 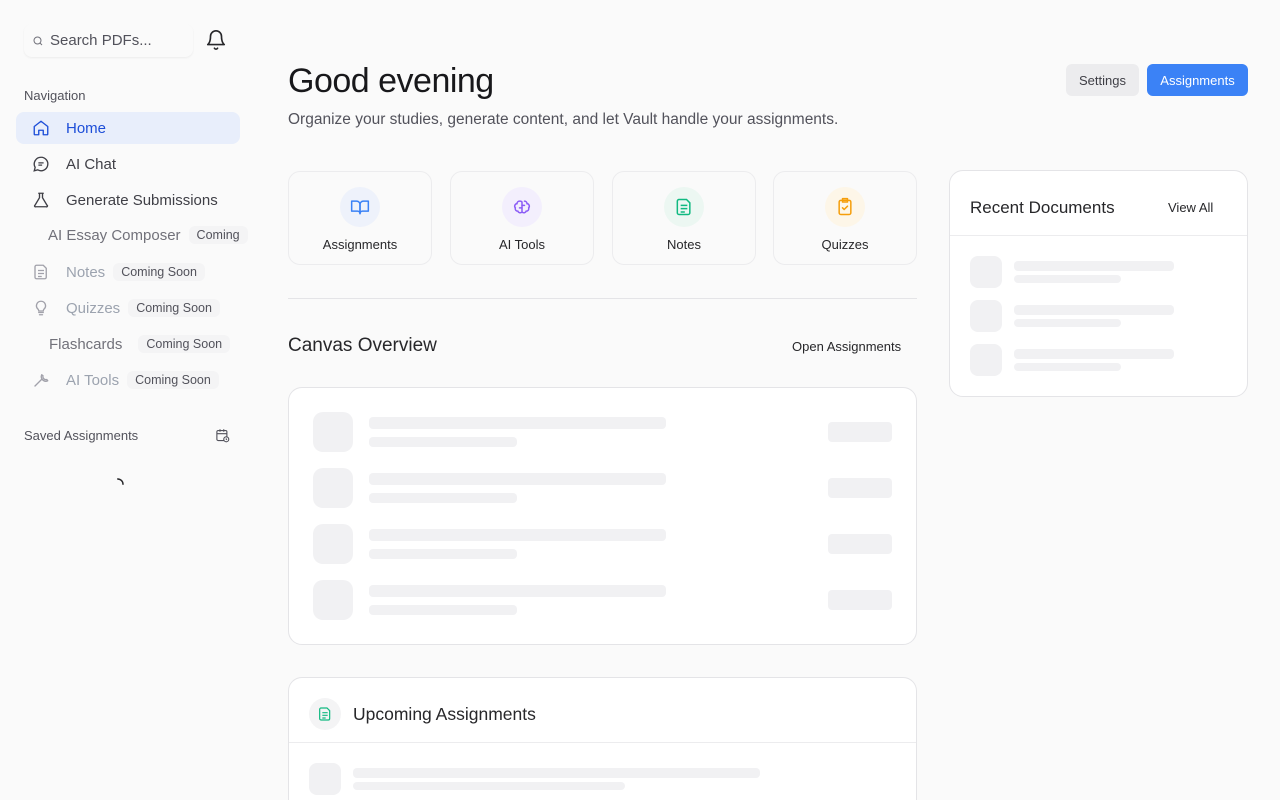 What do you see at coordinates (120, 481) in the screenshot?
I see `loading-spinner-icon` at bounding box center [120, 481].